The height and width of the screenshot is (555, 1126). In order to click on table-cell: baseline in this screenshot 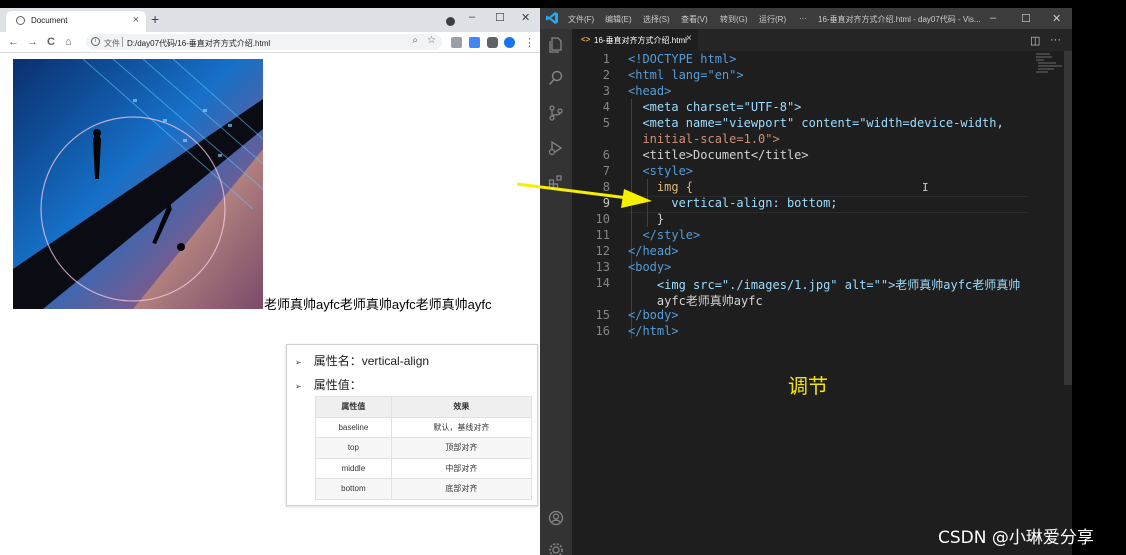, I will do `click(353, 427)`.